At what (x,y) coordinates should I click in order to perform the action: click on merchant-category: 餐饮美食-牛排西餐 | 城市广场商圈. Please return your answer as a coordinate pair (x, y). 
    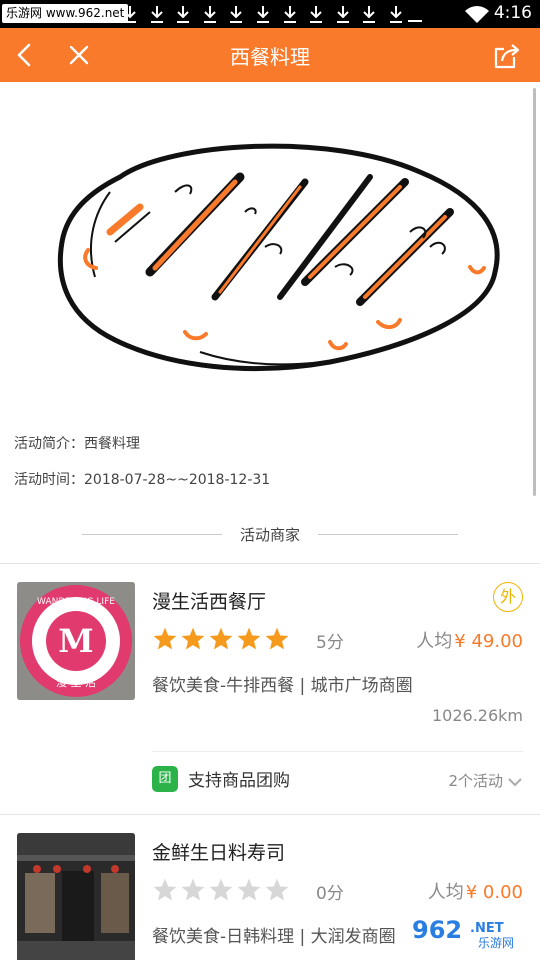
    Looking at the image, I should click on (282, 686).